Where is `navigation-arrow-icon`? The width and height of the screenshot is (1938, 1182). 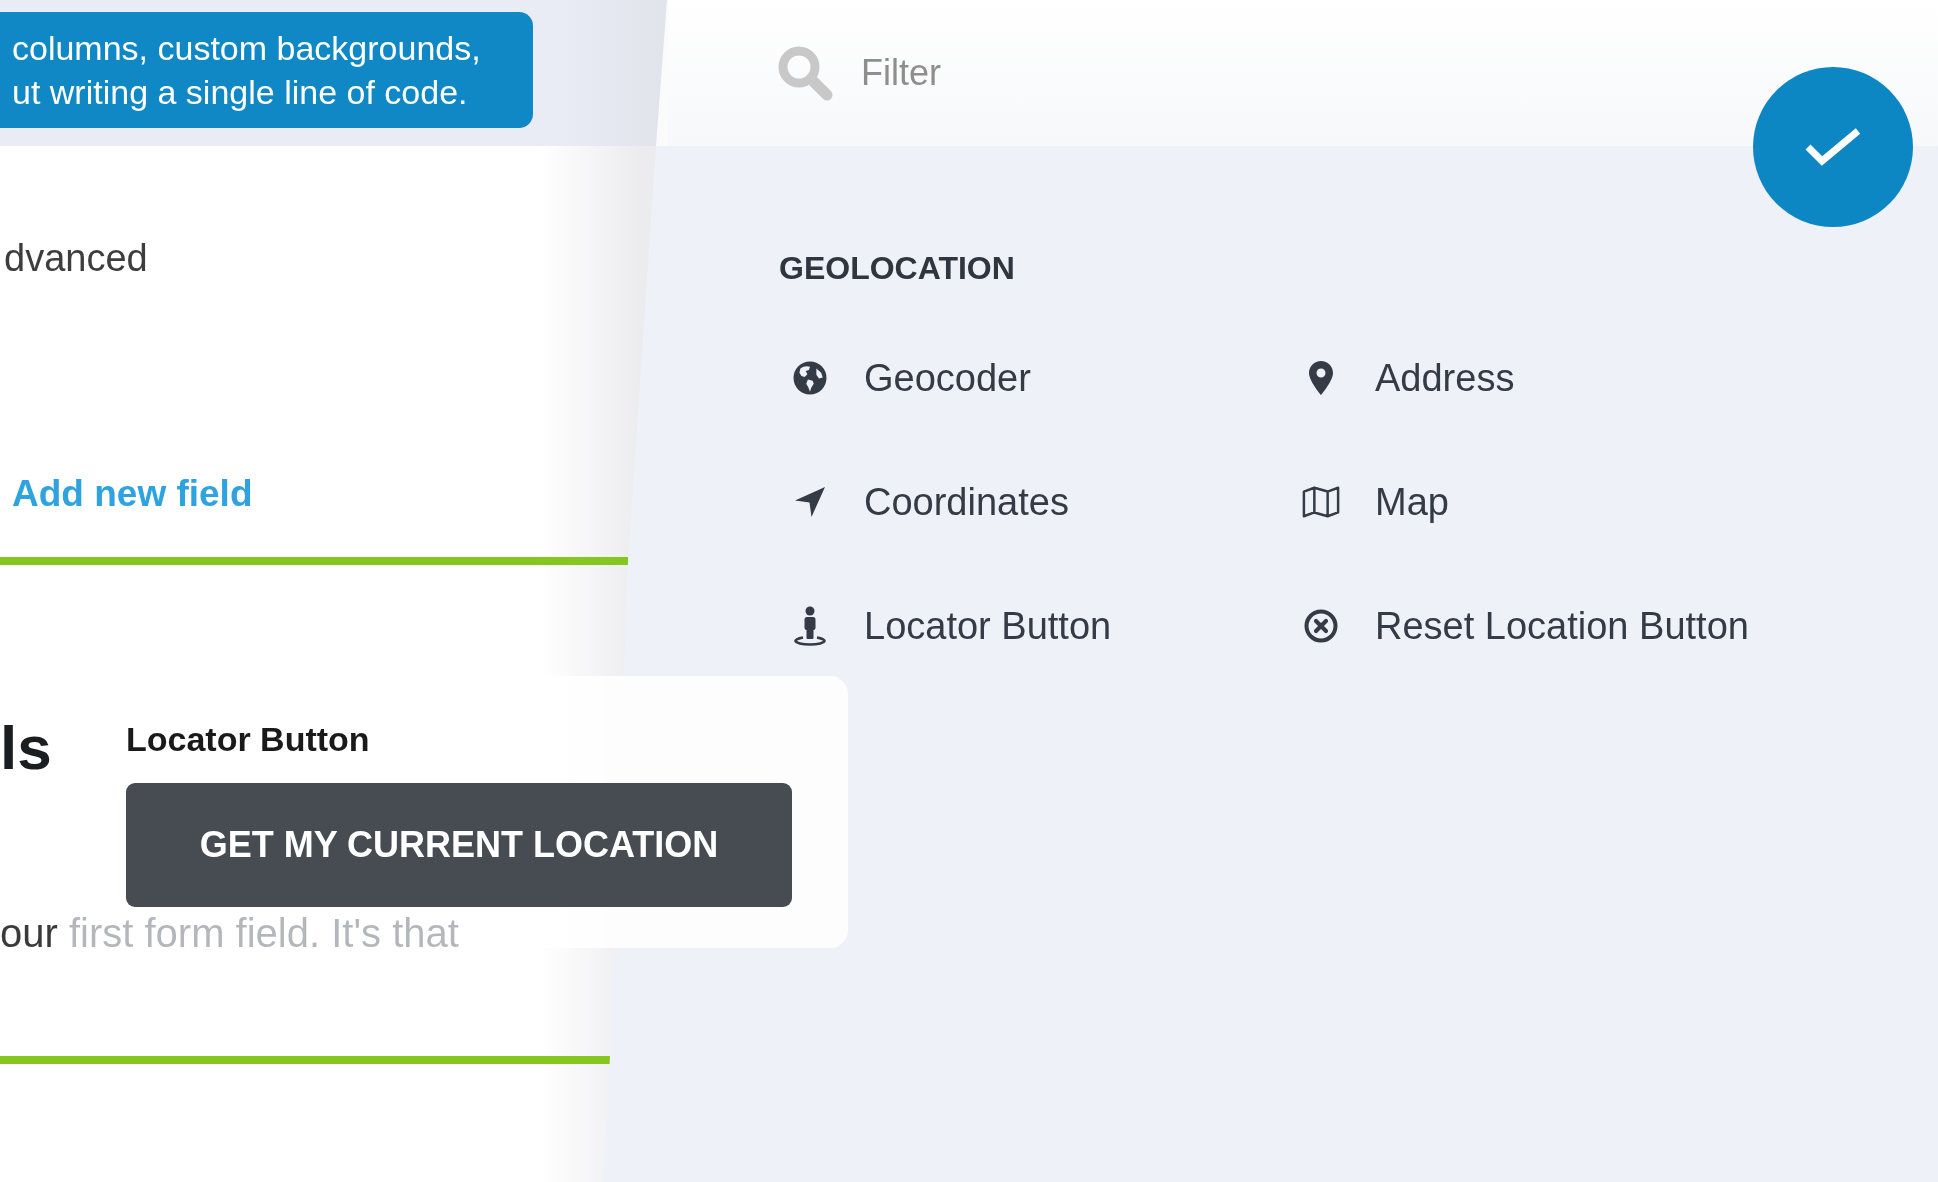
navigation-arrow-icon is located at coordinates (810, 502).